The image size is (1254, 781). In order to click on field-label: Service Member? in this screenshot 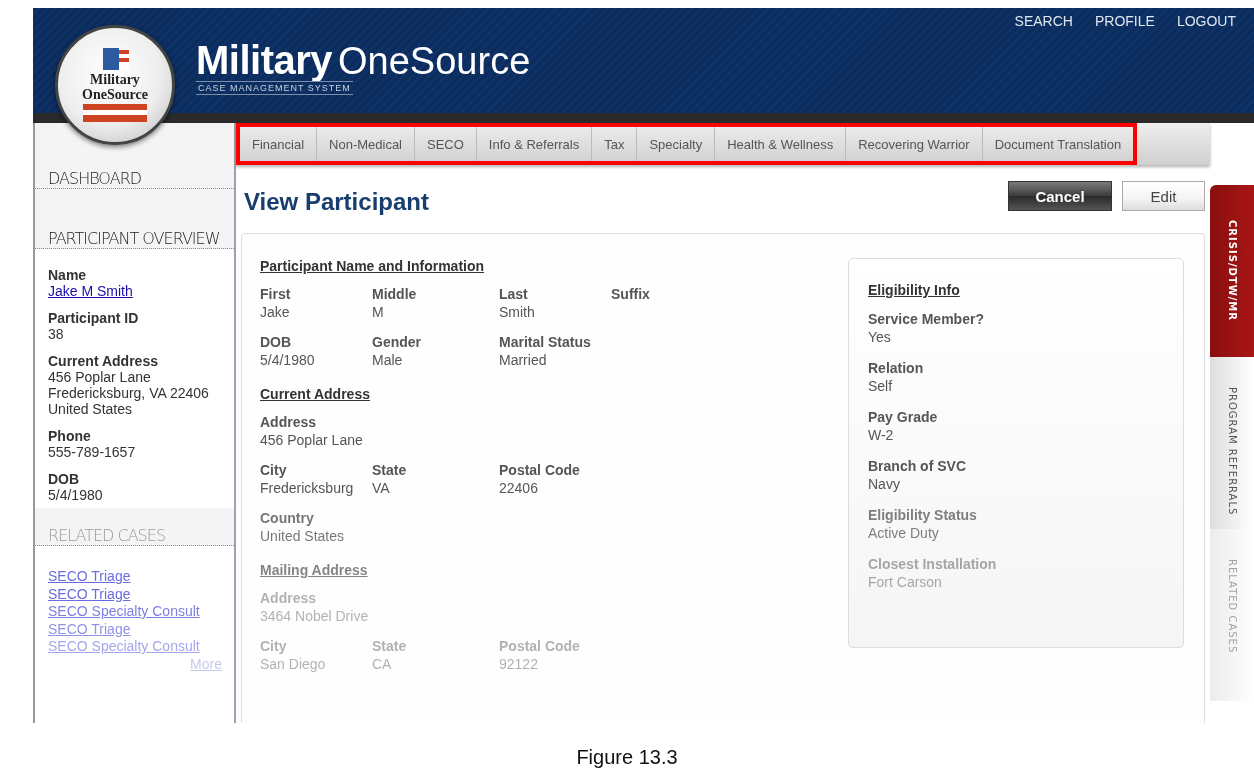, I will do `click(926, 319)`.